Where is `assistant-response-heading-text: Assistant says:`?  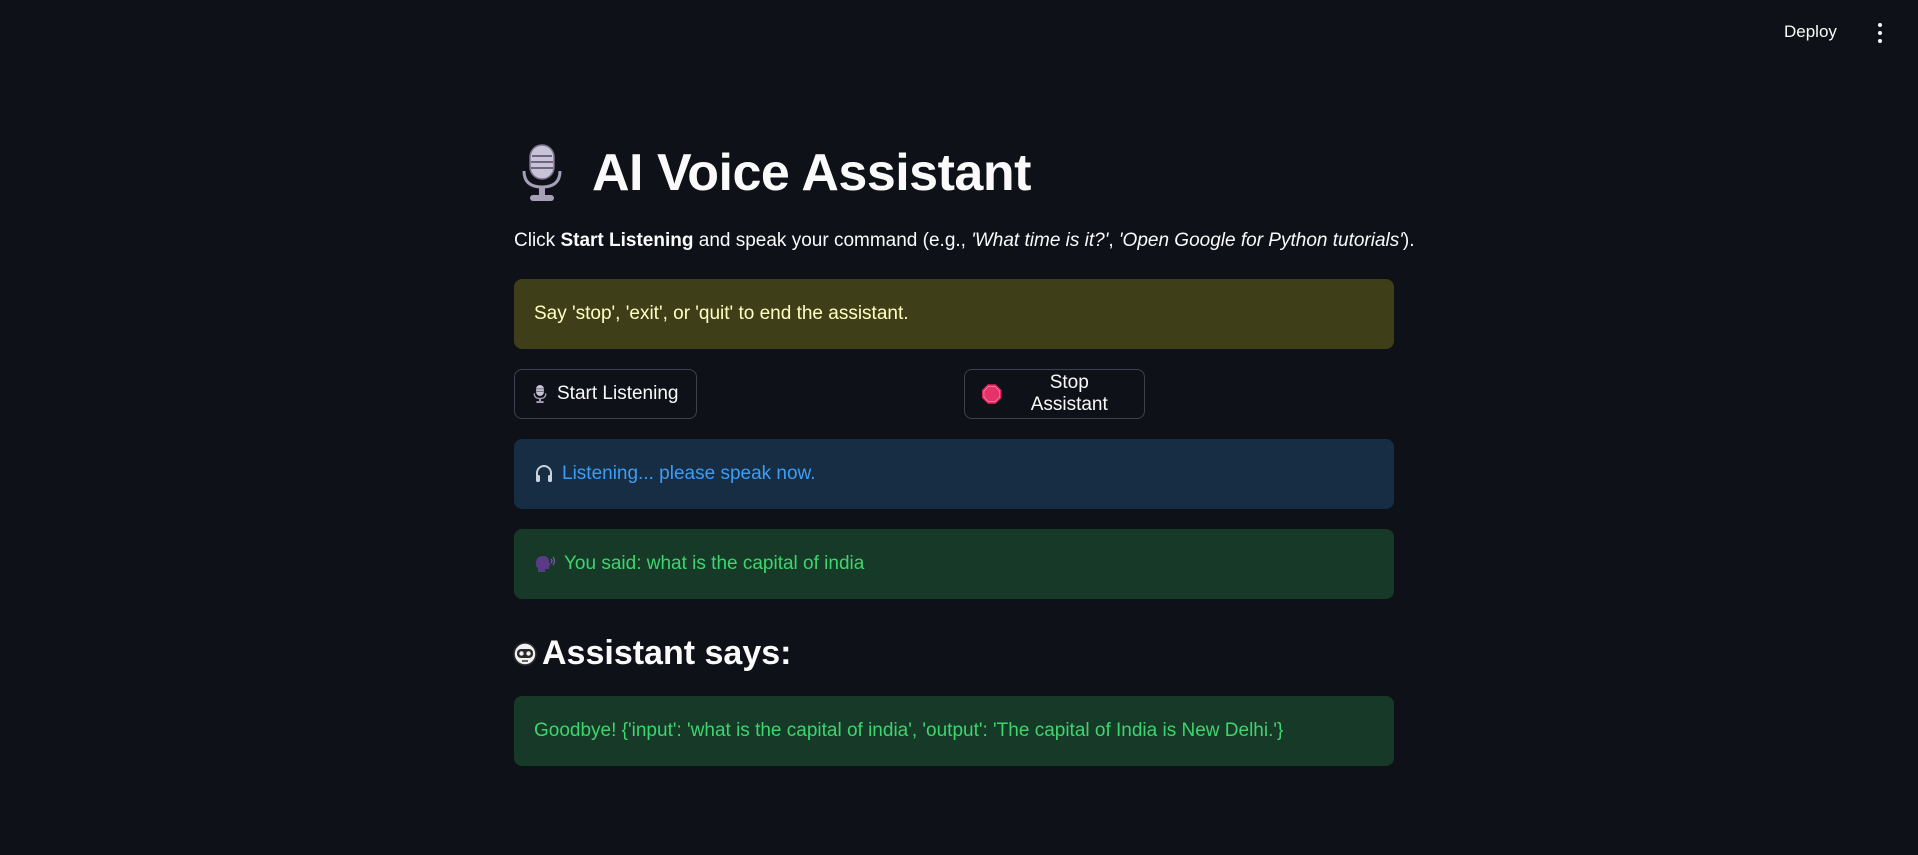 assistant-response-heading-text: Assistant says: is located at coordinates (667, 653).